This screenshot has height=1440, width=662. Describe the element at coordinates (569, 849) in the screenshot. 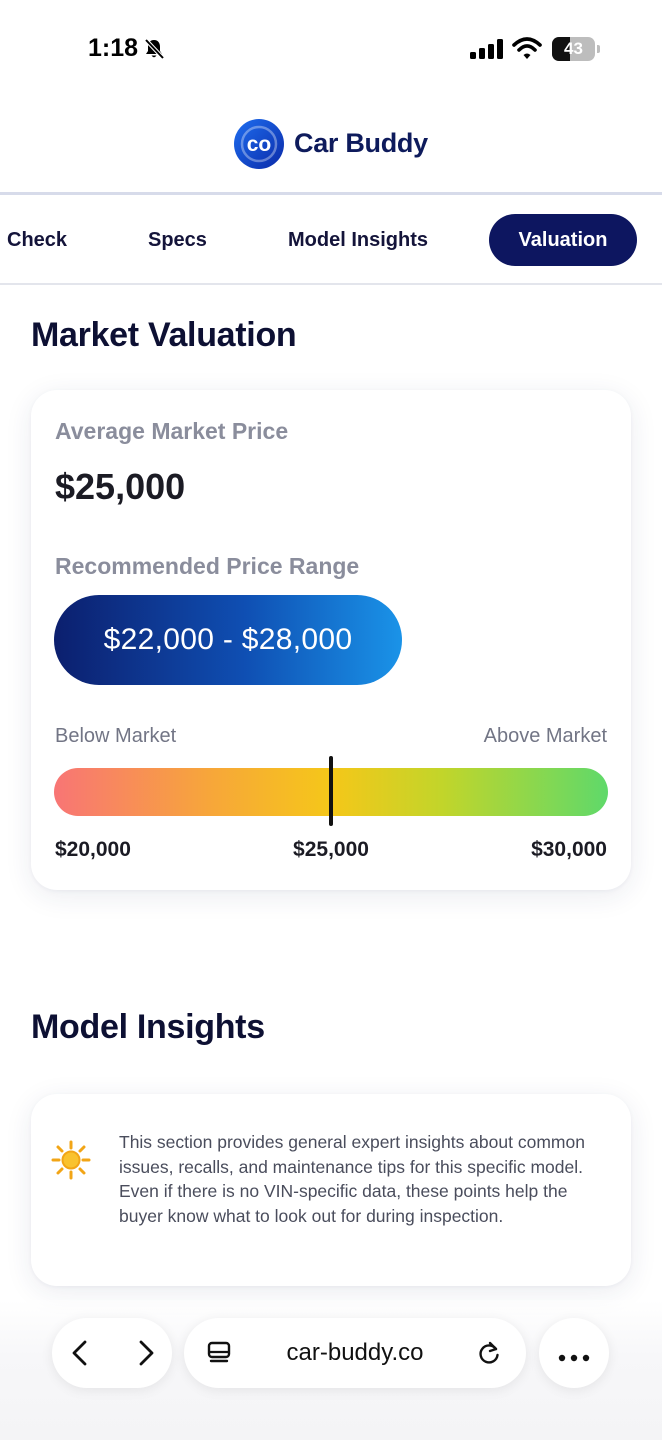

I see `scale-max-label: $30,000` at that location.